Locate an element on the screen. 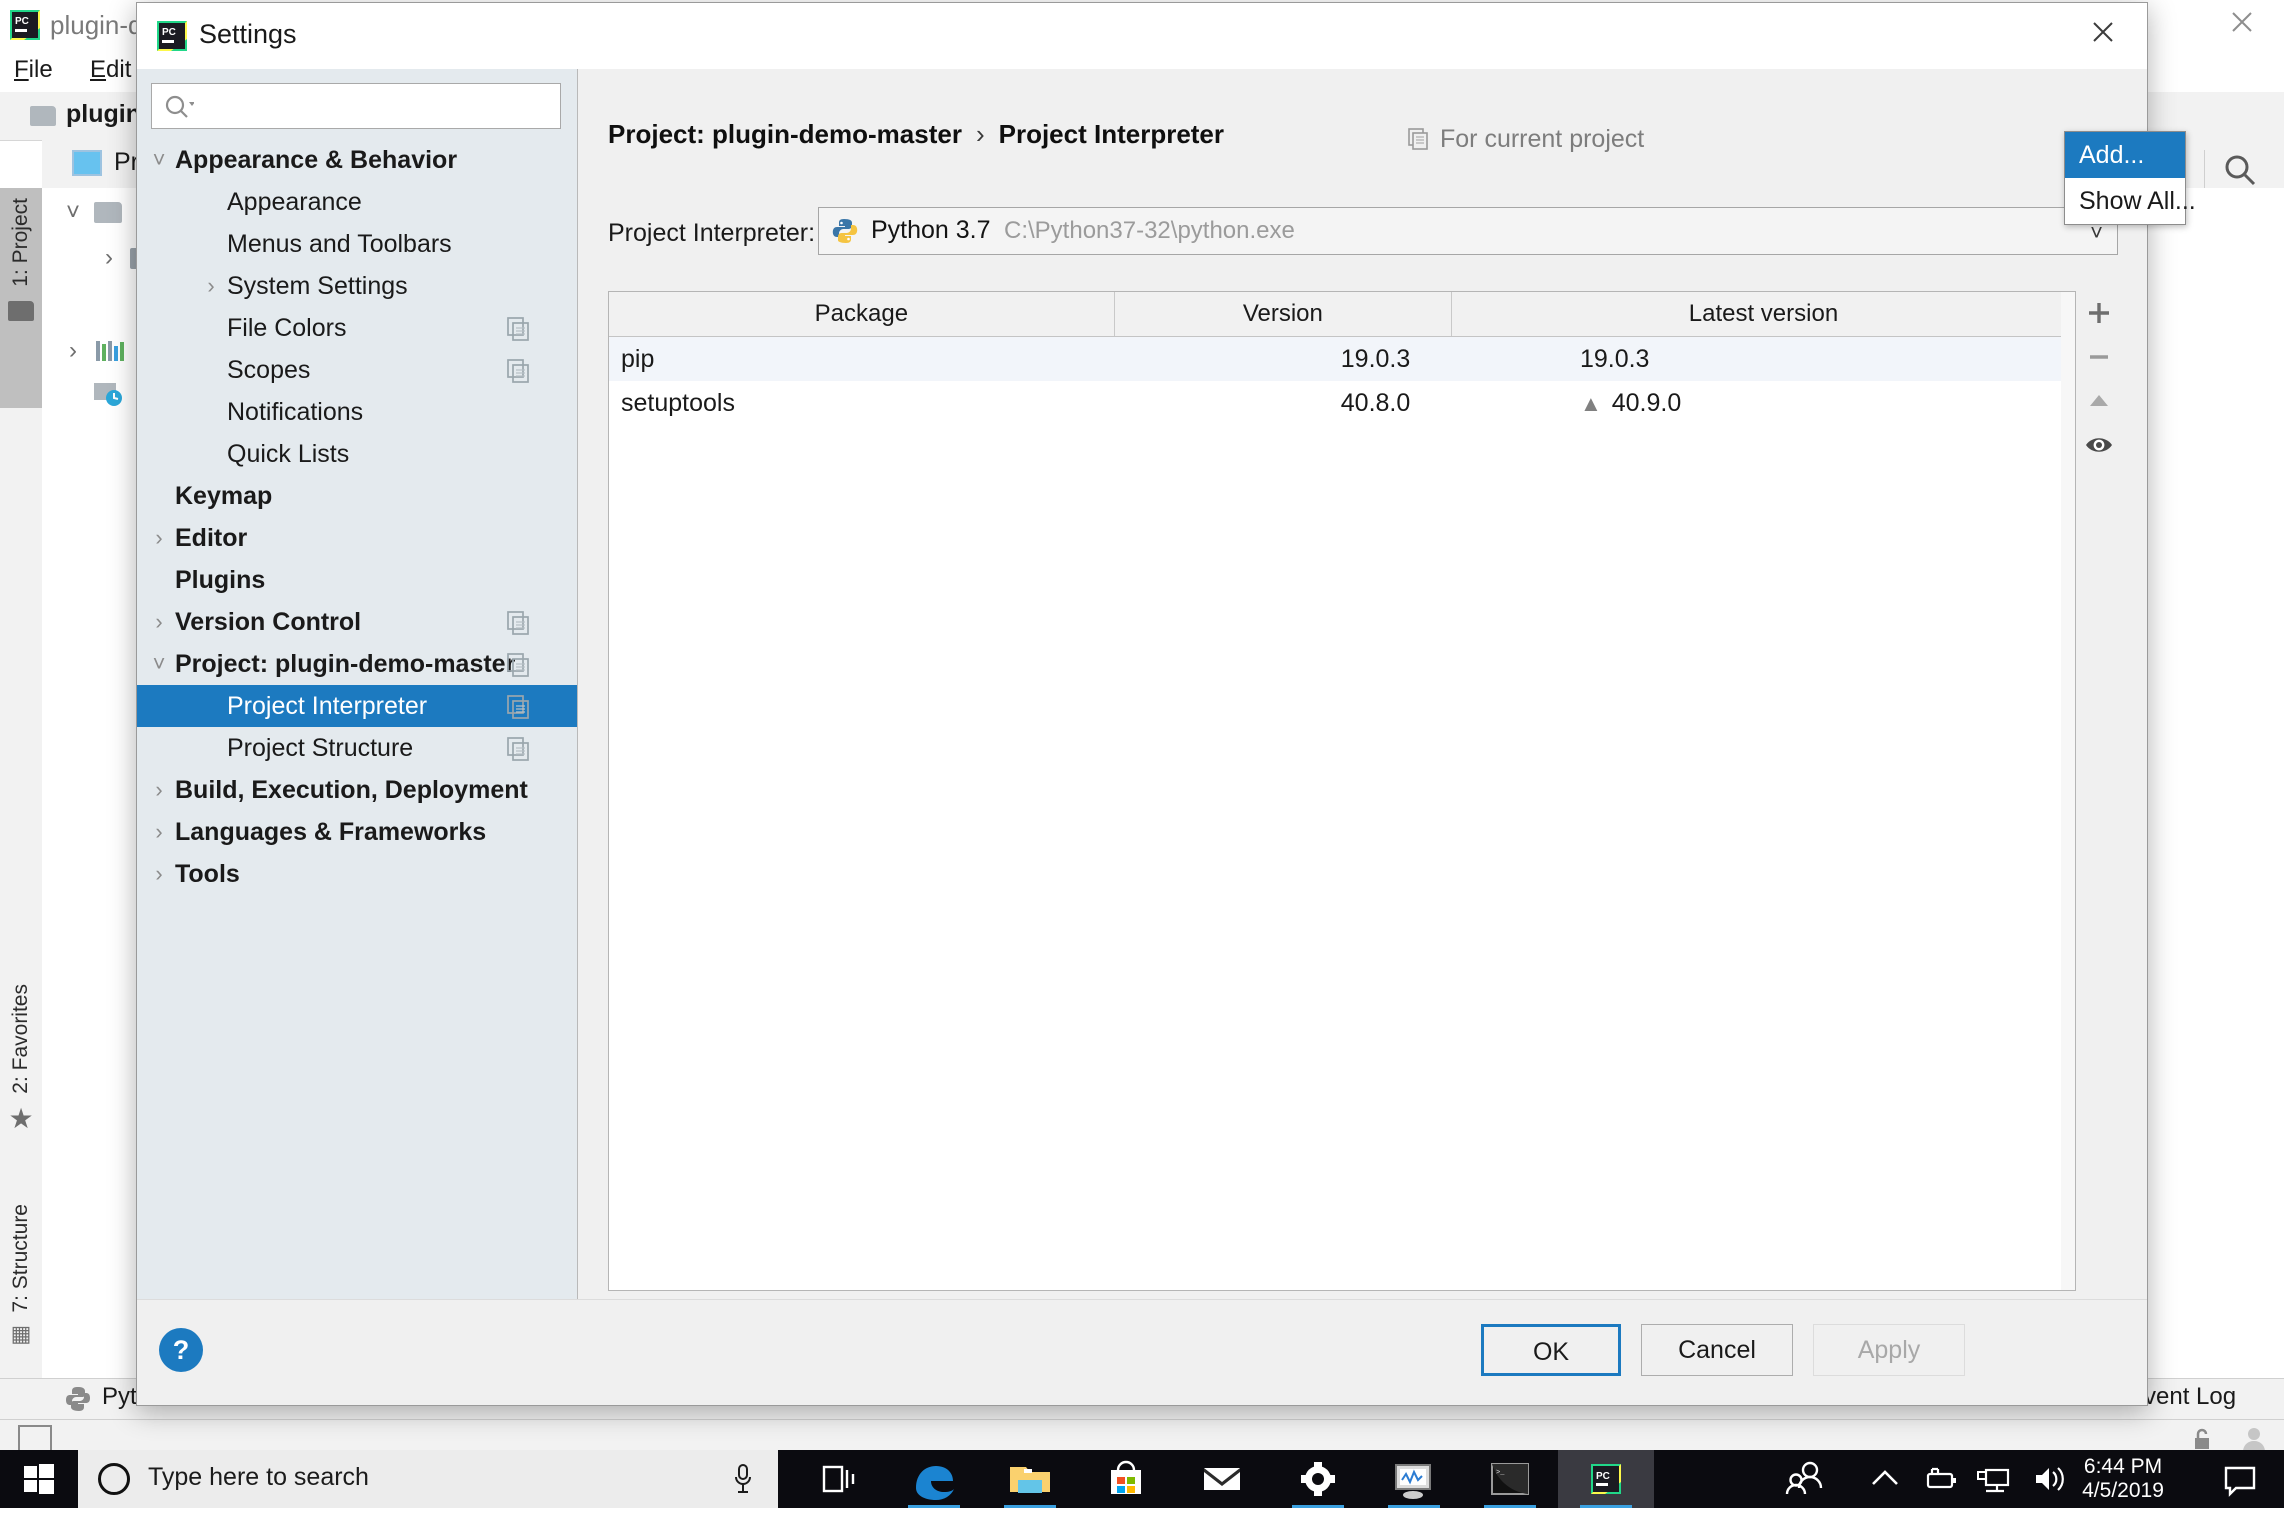  copy-icon is located at coordinates (1419, 139).